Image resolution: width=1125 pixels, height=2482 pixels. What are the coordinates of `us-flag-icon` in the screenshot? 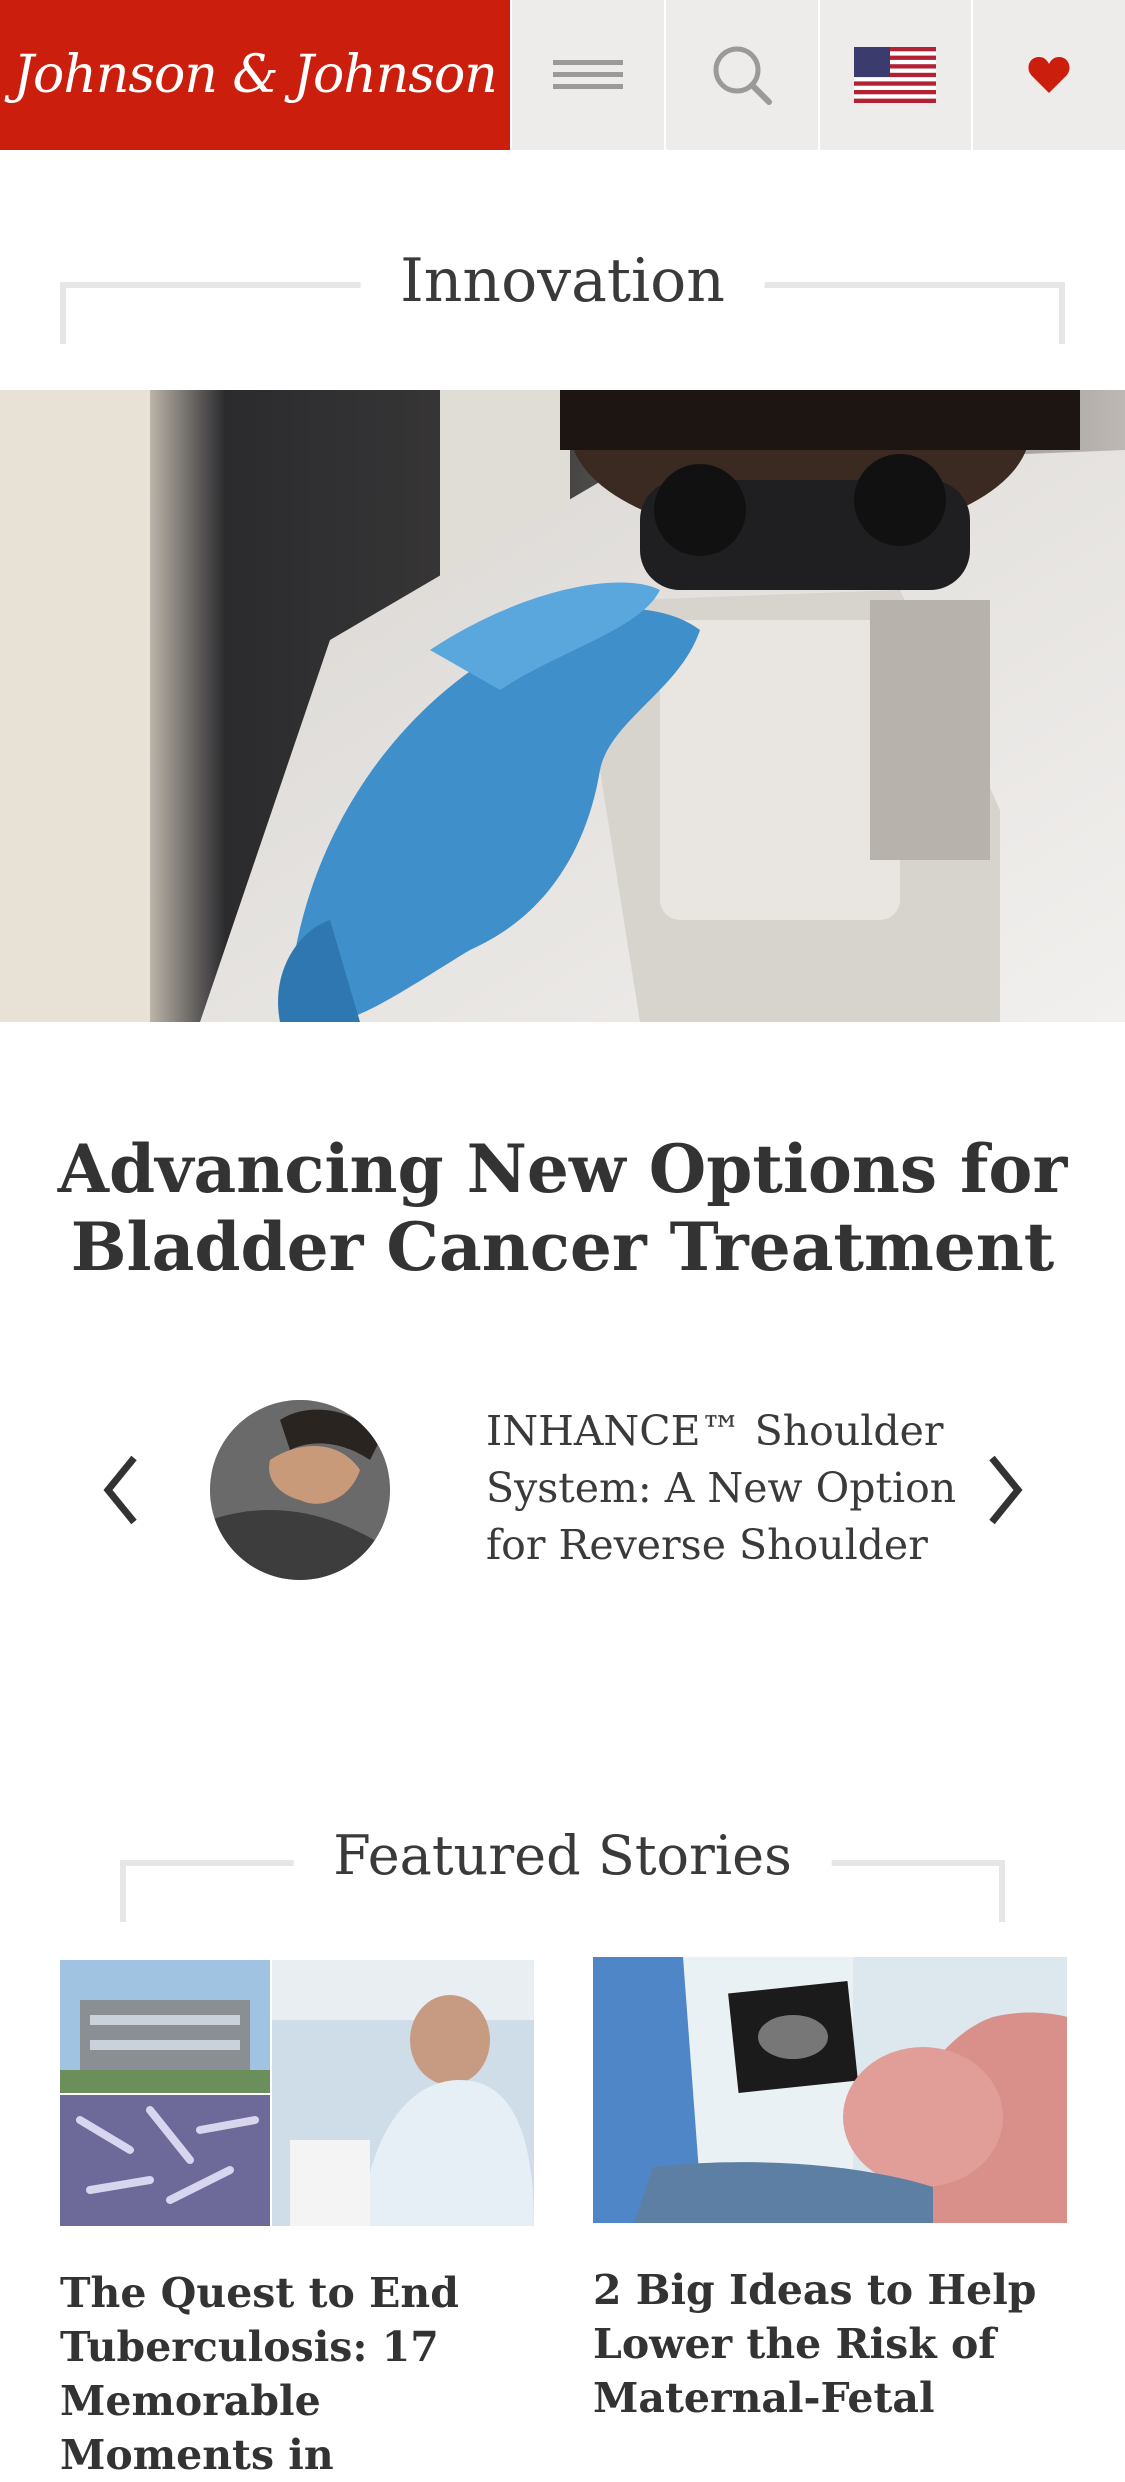 It's located at (895, 75).